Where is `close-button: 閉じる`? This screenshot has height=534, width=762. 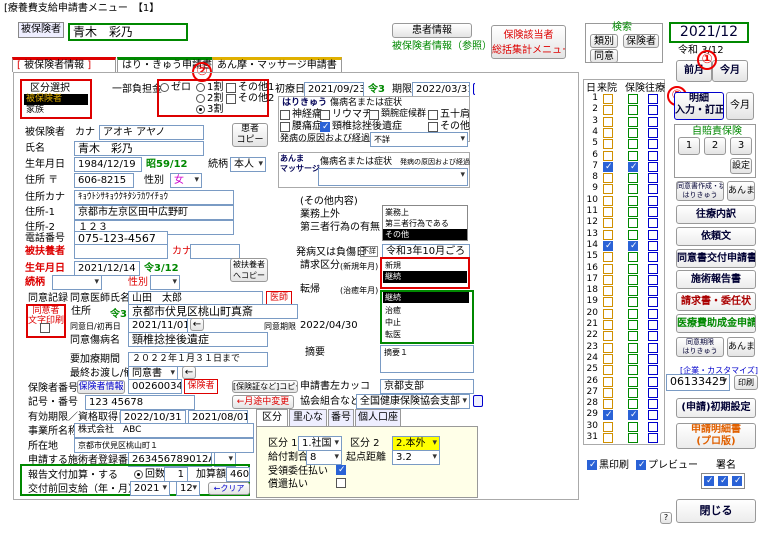
close-button: 閉じる is located at coordinates (716, 511).